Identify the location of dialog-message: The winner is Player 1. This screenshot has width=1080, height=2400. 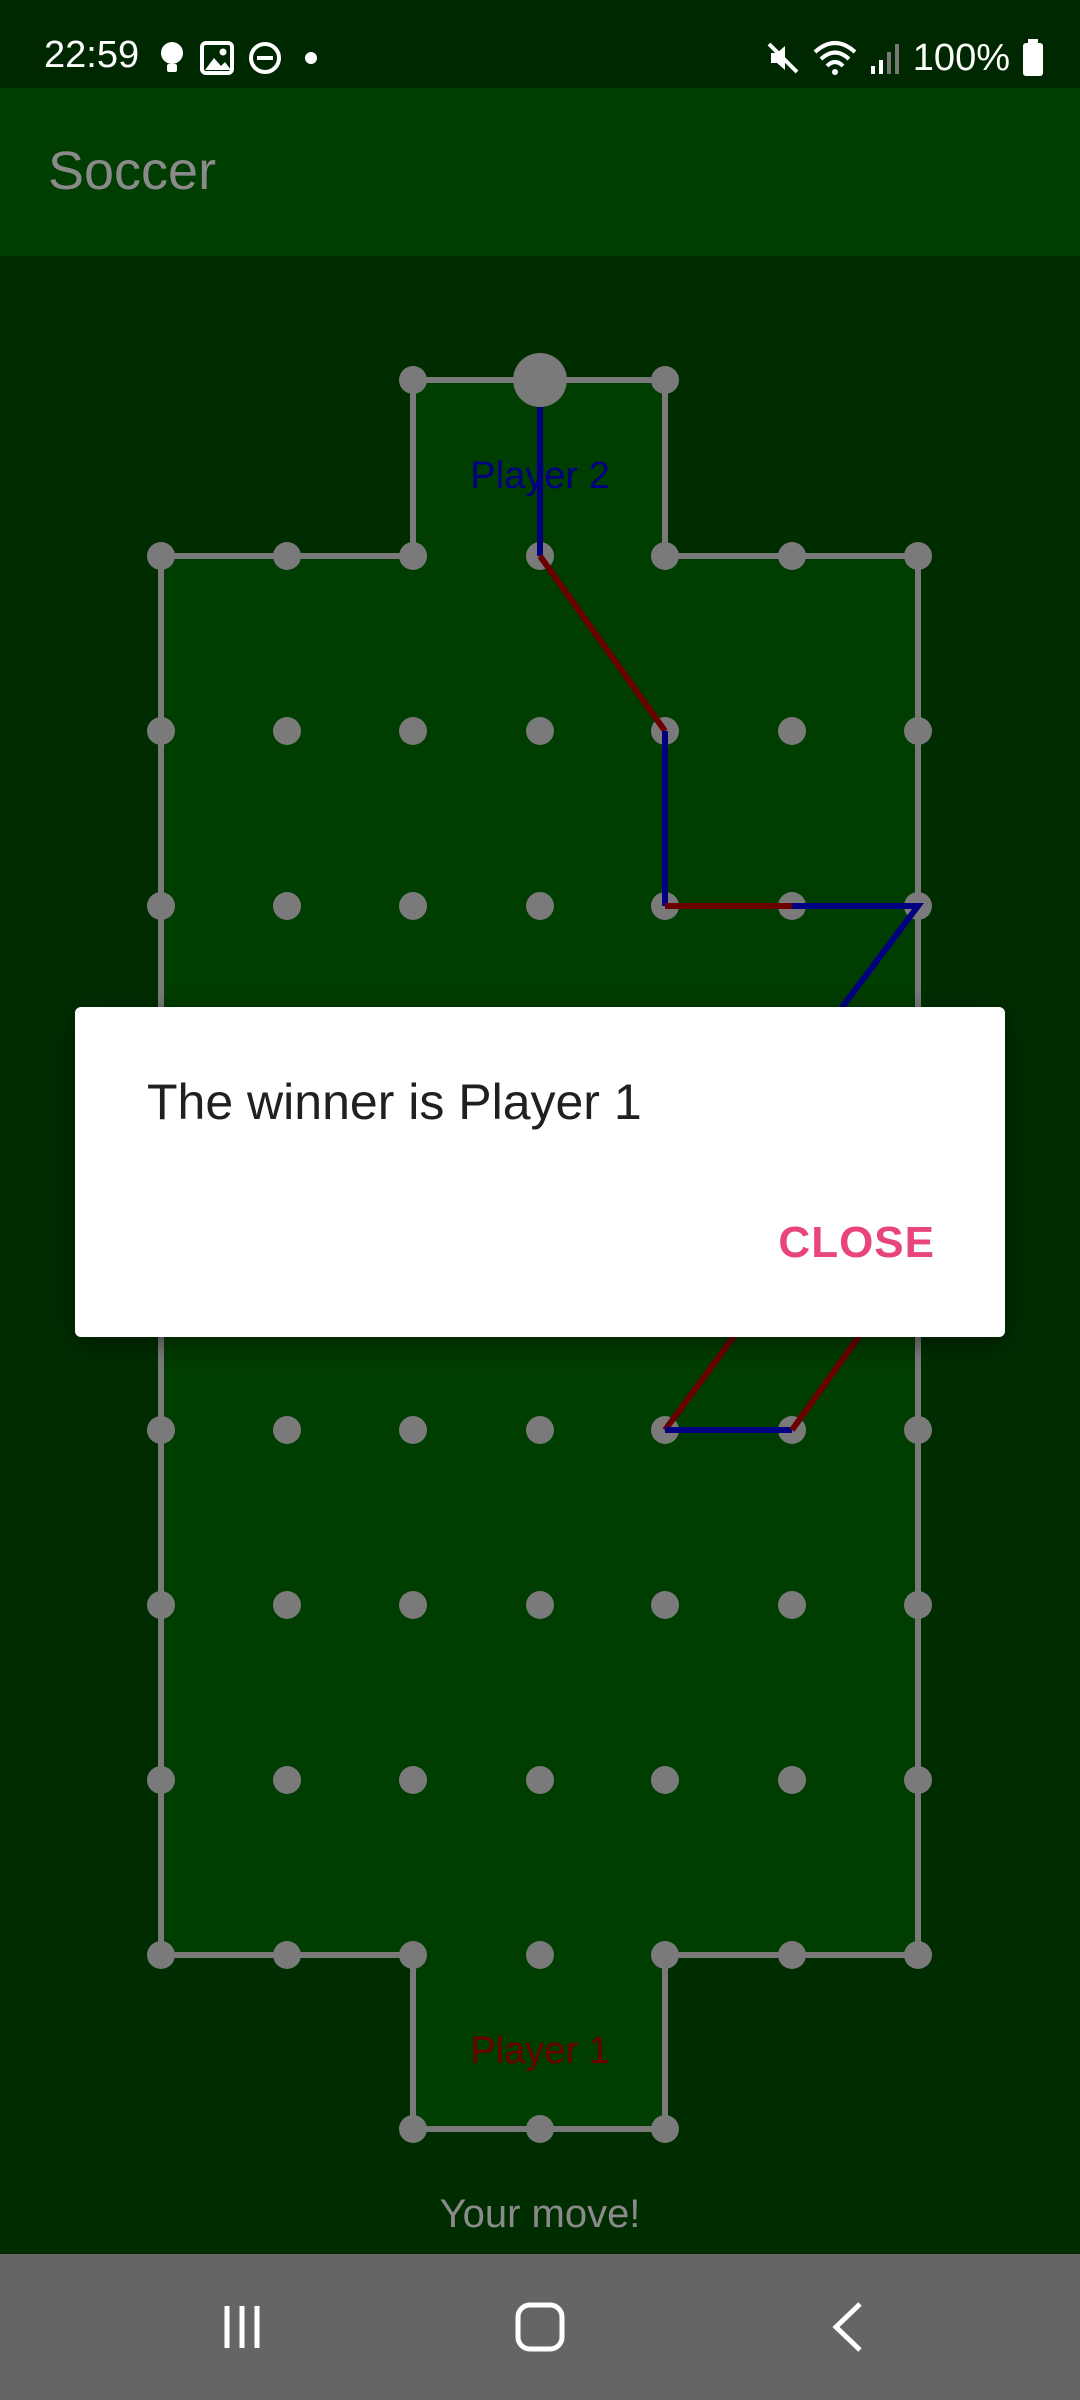
(394, 1102).